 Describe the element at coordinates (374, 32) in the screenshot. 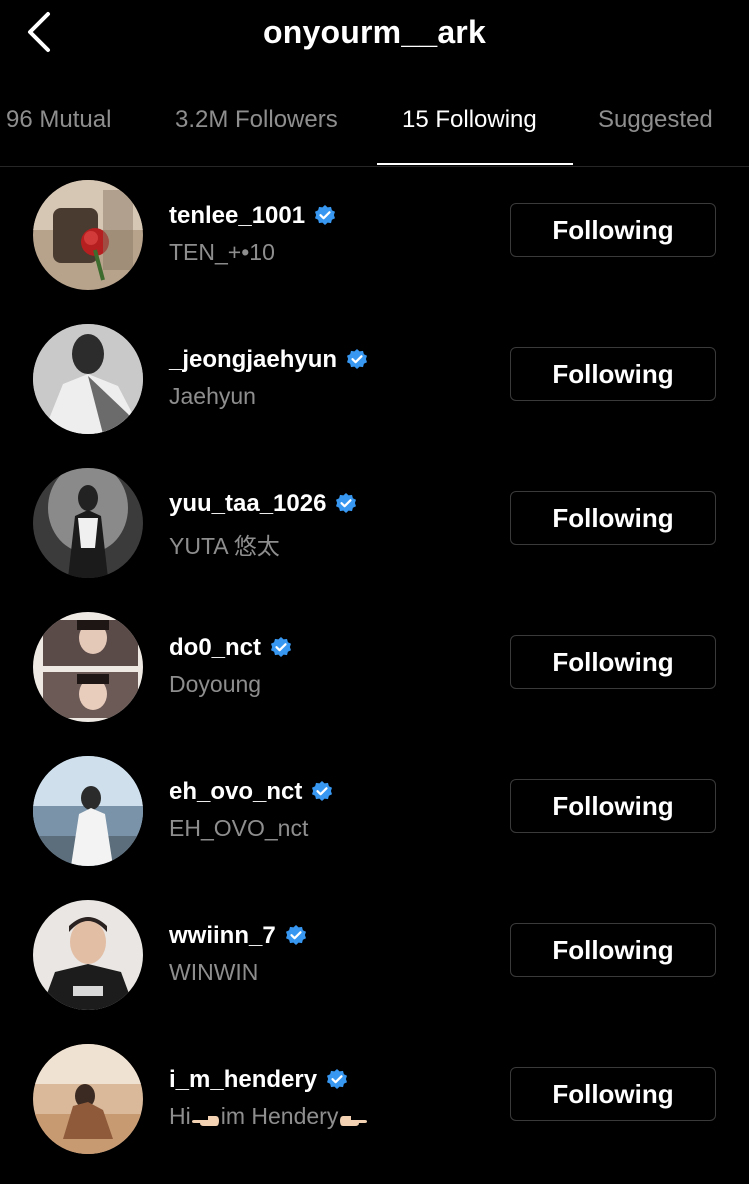

I see `profile-username-title: onyourm__ark` at that location.